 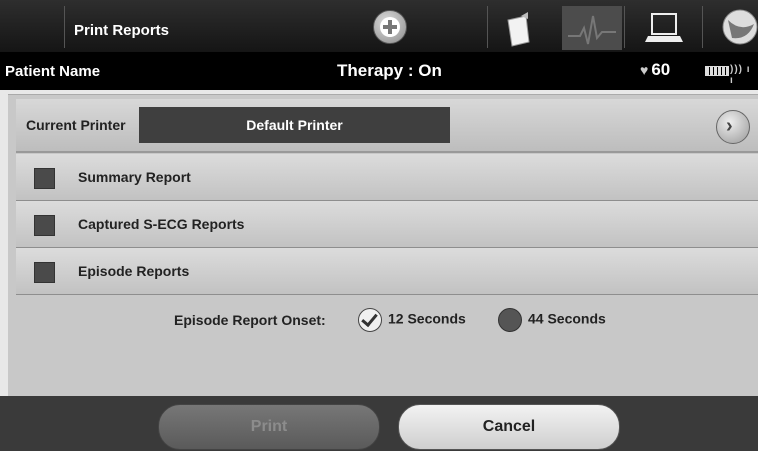 I want to click on page-title: Print Reports, so click(x=122, y=30).